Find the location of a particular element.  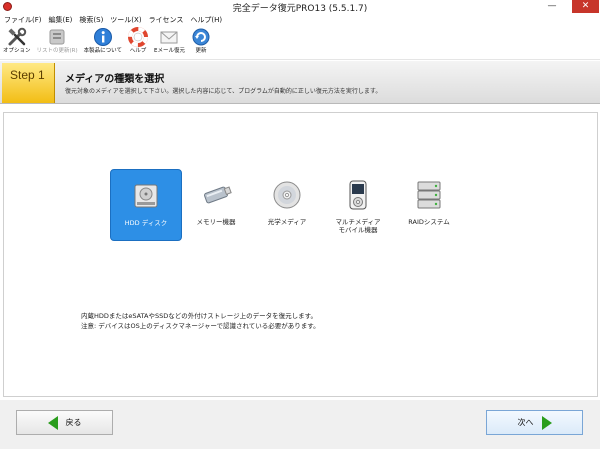

email-recovery-button: Eメール復元 is located at coordinates (169, 43).